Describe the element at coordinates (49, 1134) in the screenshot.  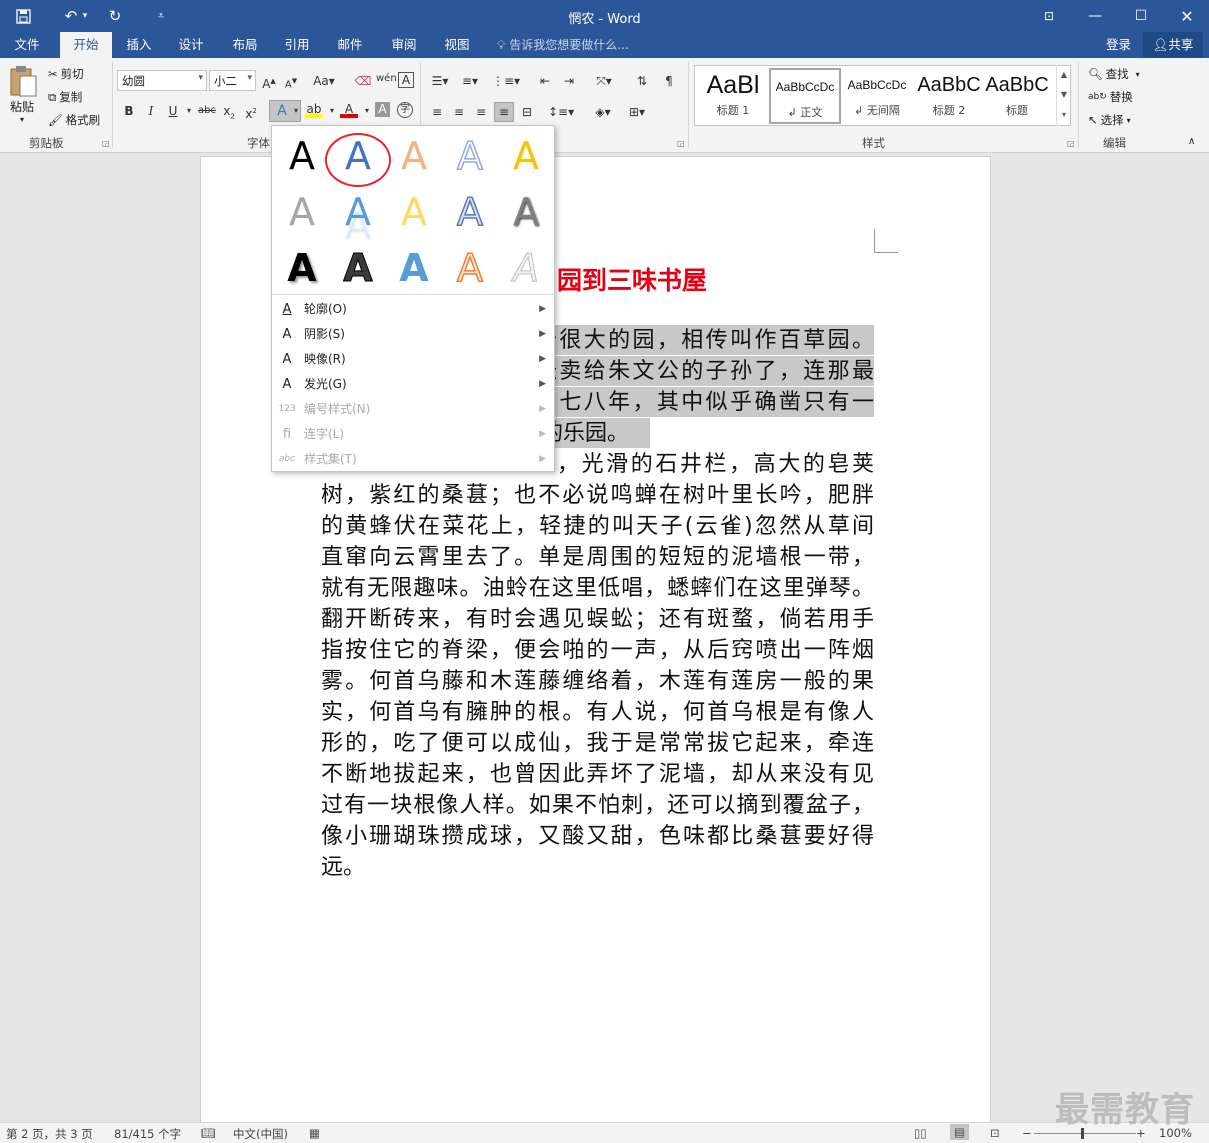
I see `page-count: 第 2 页，共 3 页` at that location.